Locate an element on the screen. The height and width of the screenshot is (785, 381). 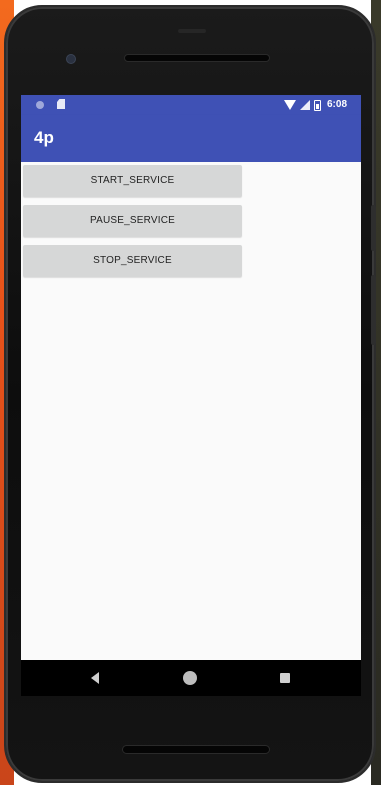
status-icons: 6:08 is located at coordinates (315, 105).